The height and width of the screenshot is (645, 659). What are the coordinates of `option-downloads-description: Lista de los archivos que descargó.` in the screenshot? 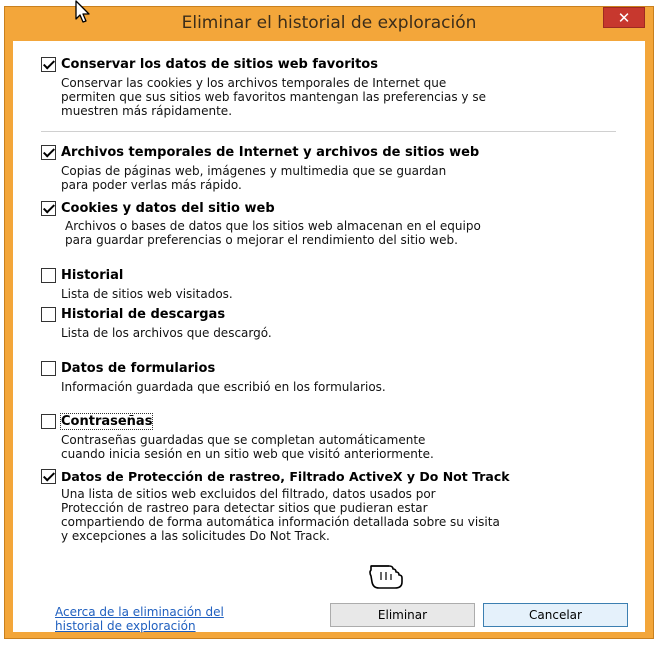 It's located at (166, 333).